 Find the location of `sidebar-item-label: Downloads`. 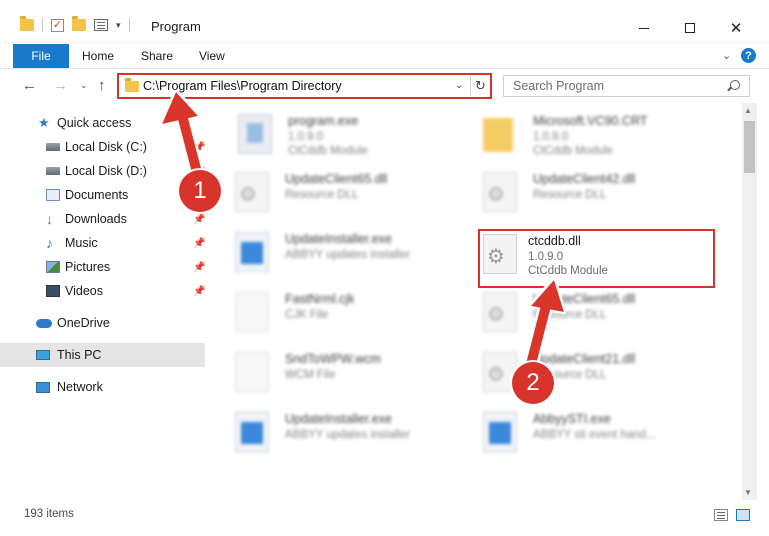

sidebar-item-label: Downloads is located at coordinates (96, 219).